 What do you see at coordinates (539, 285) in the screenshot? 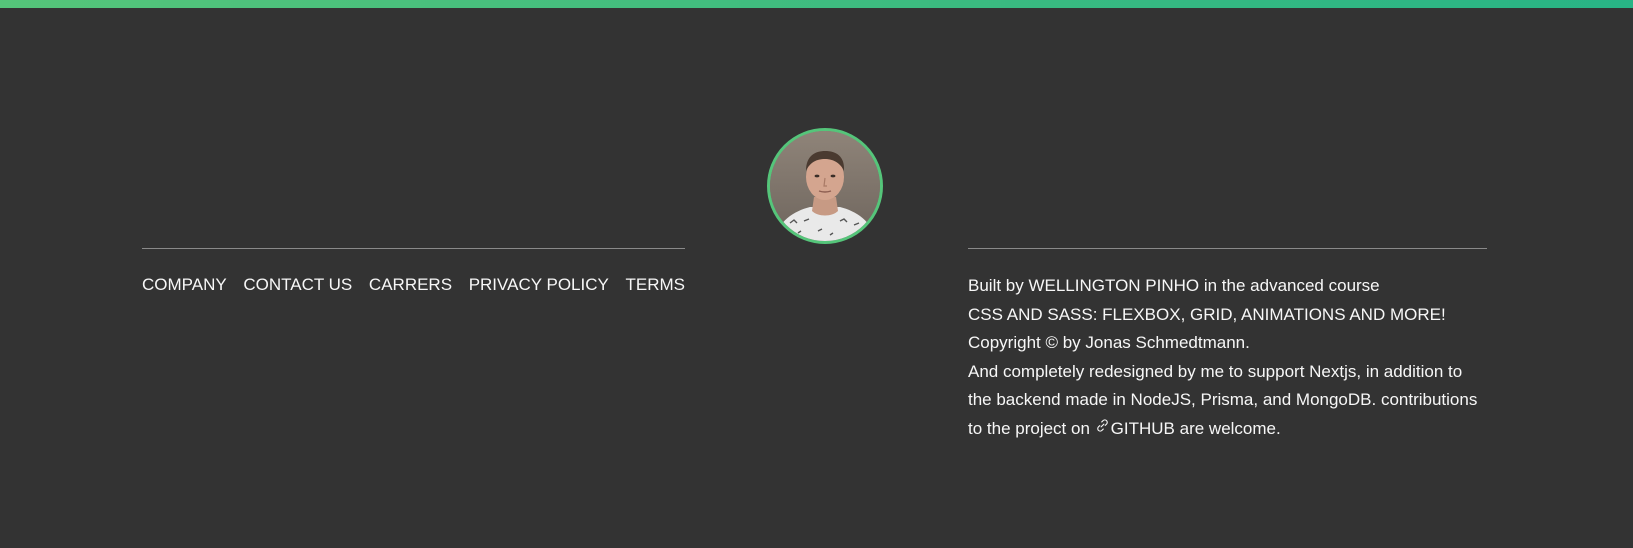
I see `footer-link-privacy-policy: PRIVACY POLICY` at bounding box center [539, 285].